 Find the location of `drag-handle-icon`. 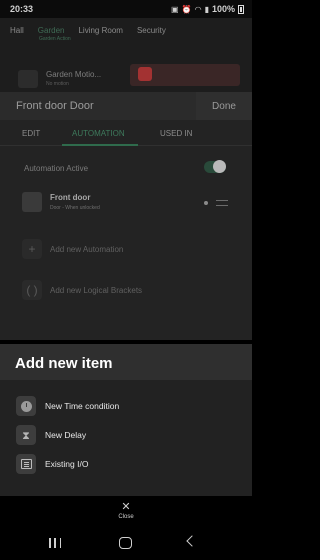

drag-handle-icon is located at coordinates (222, 203).